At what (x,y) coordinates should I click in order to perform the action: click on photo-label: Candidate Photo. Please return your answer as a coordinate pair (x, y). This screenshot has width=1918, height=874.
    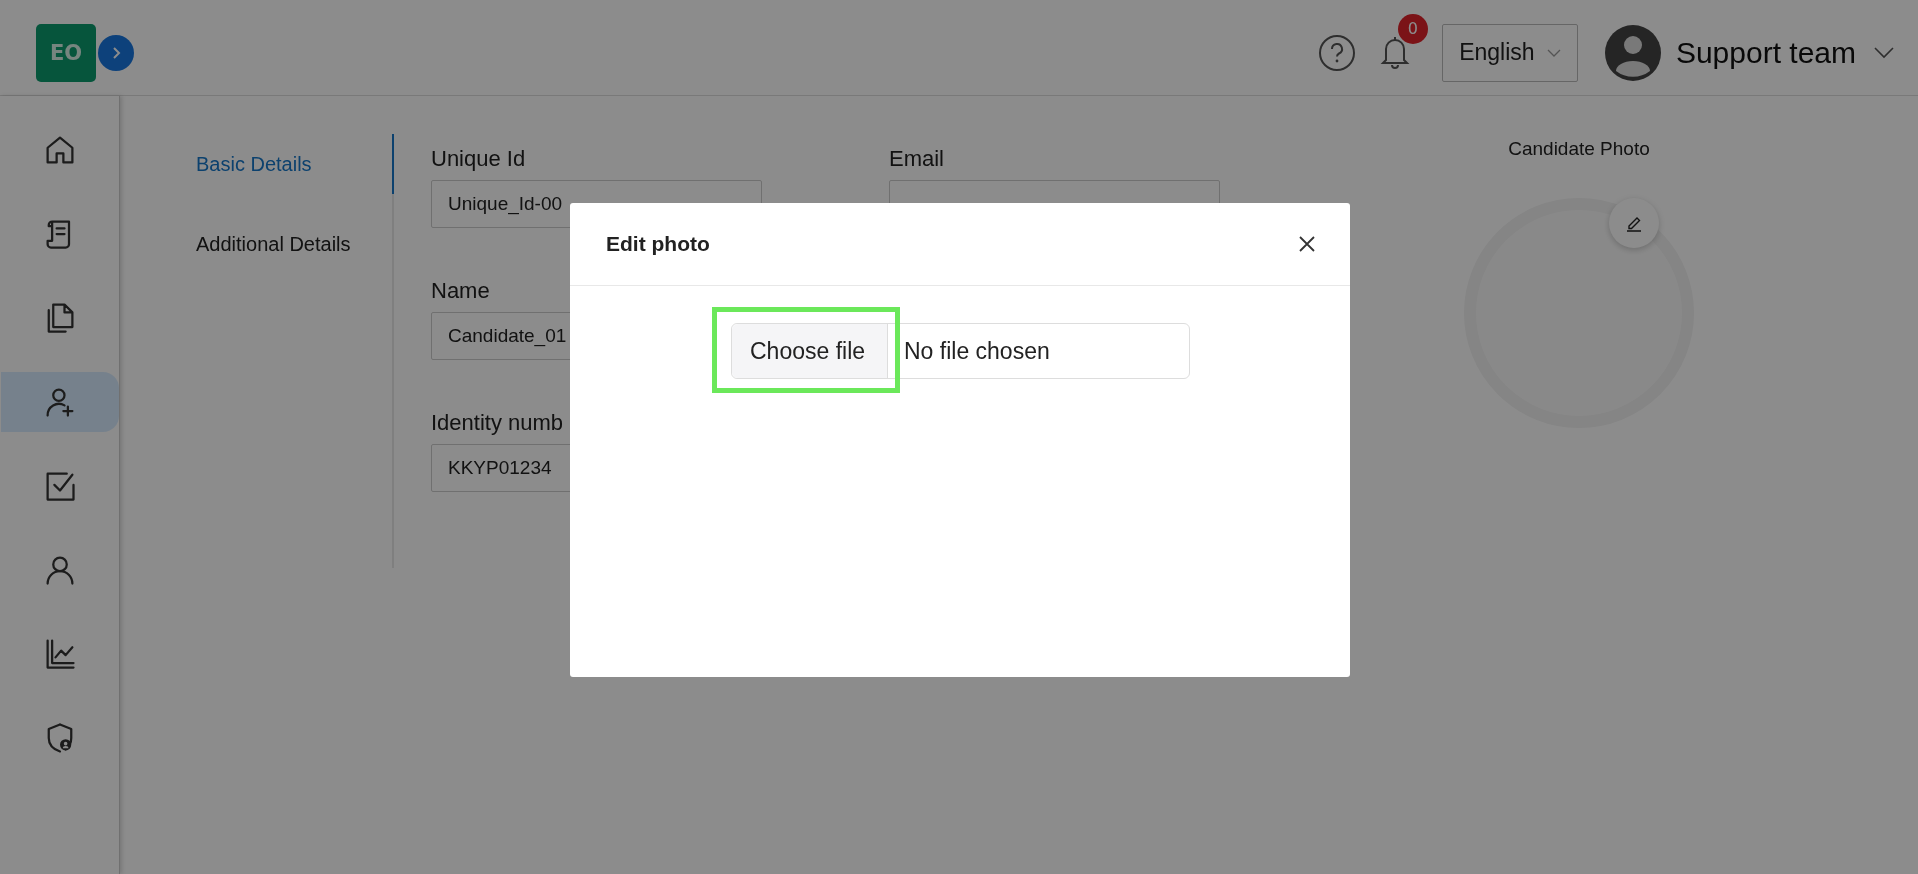
    Looking at the image, I should click on (1579, 149).